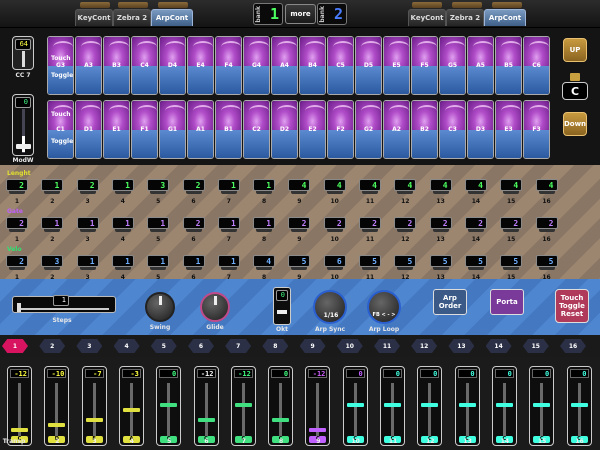 This screenshot has width=600, height=450. I want to click on upper-note-pad: E5, so click(396, 65).